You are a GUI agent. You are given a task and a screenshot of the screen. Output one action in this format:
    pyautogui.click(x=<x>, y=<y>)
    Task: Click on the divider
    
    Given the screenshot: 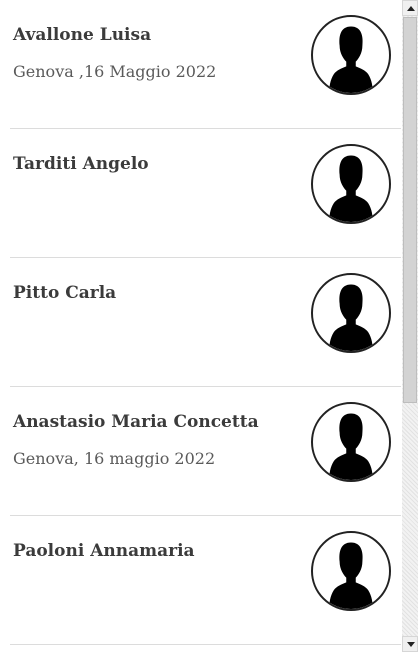 What is the action you would take?
    pyautogui.click(x=205, y=644)
    